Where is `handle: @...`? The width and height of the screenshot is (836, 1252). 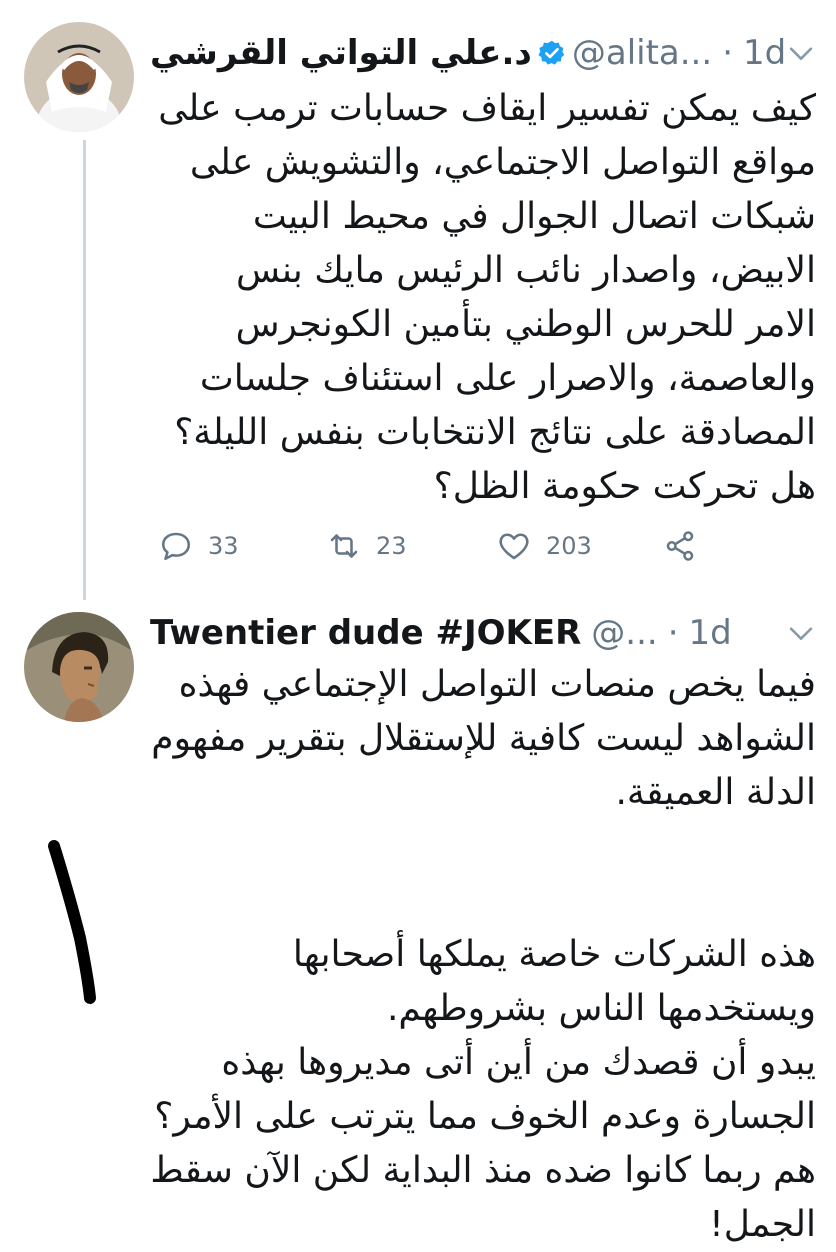 handle: @... is located at coordinates (624, 633).